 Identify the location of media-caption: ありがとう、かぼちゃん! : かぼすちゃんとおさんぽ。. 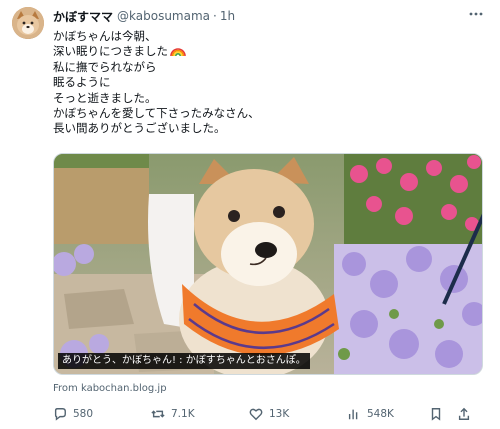
(184, 361).